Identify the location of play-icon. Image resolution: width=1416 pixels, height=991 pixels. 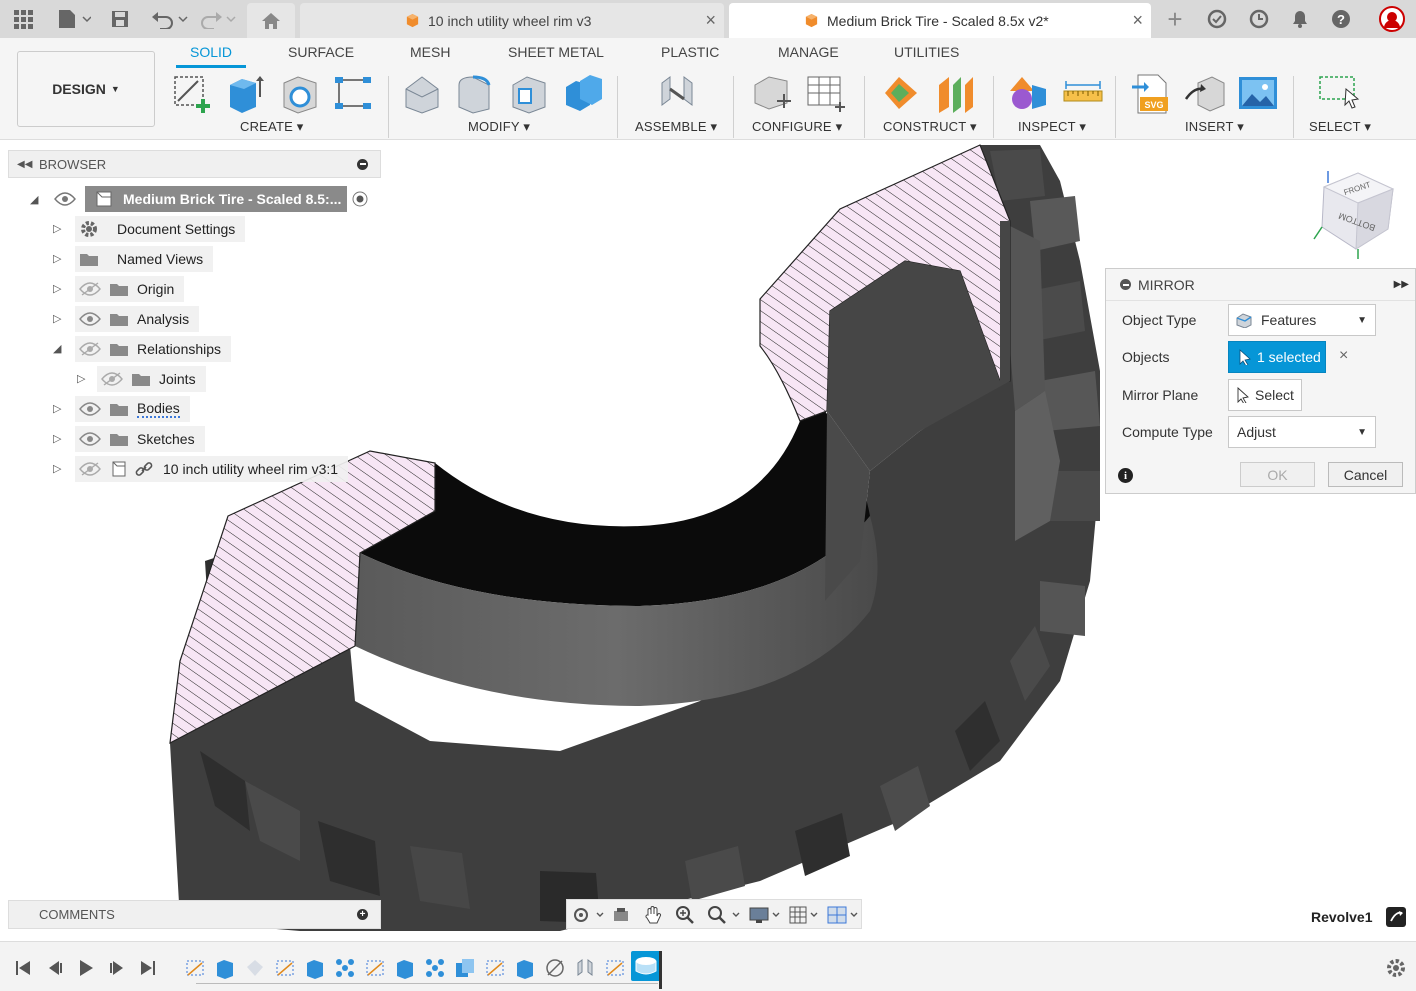
(86, 968).